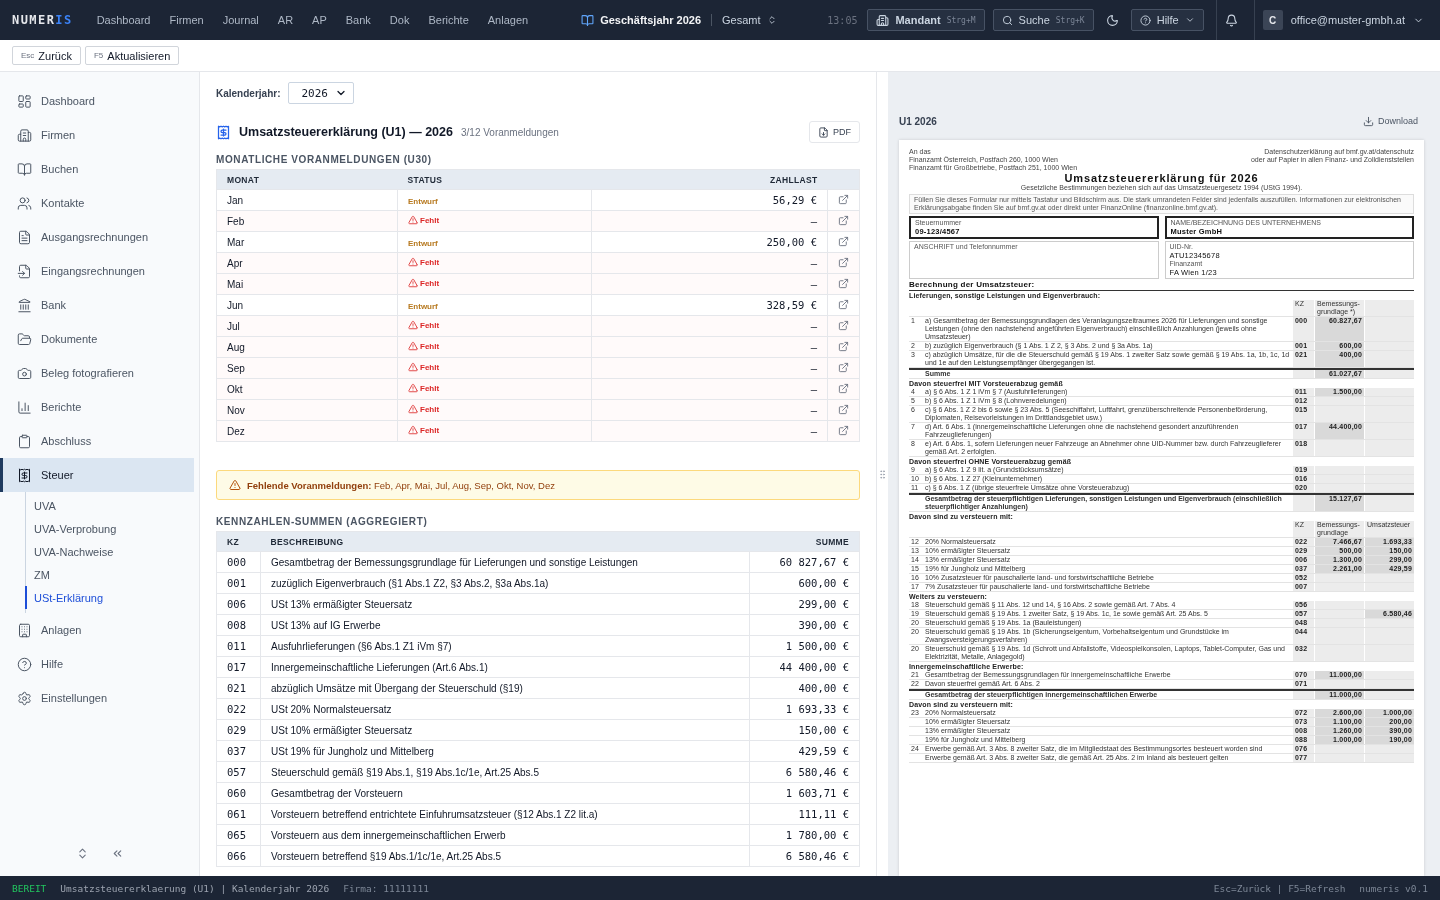  Describe the element at coordinates (307, 347) in the screenshot. I see `table-cell: Aug` at that location.